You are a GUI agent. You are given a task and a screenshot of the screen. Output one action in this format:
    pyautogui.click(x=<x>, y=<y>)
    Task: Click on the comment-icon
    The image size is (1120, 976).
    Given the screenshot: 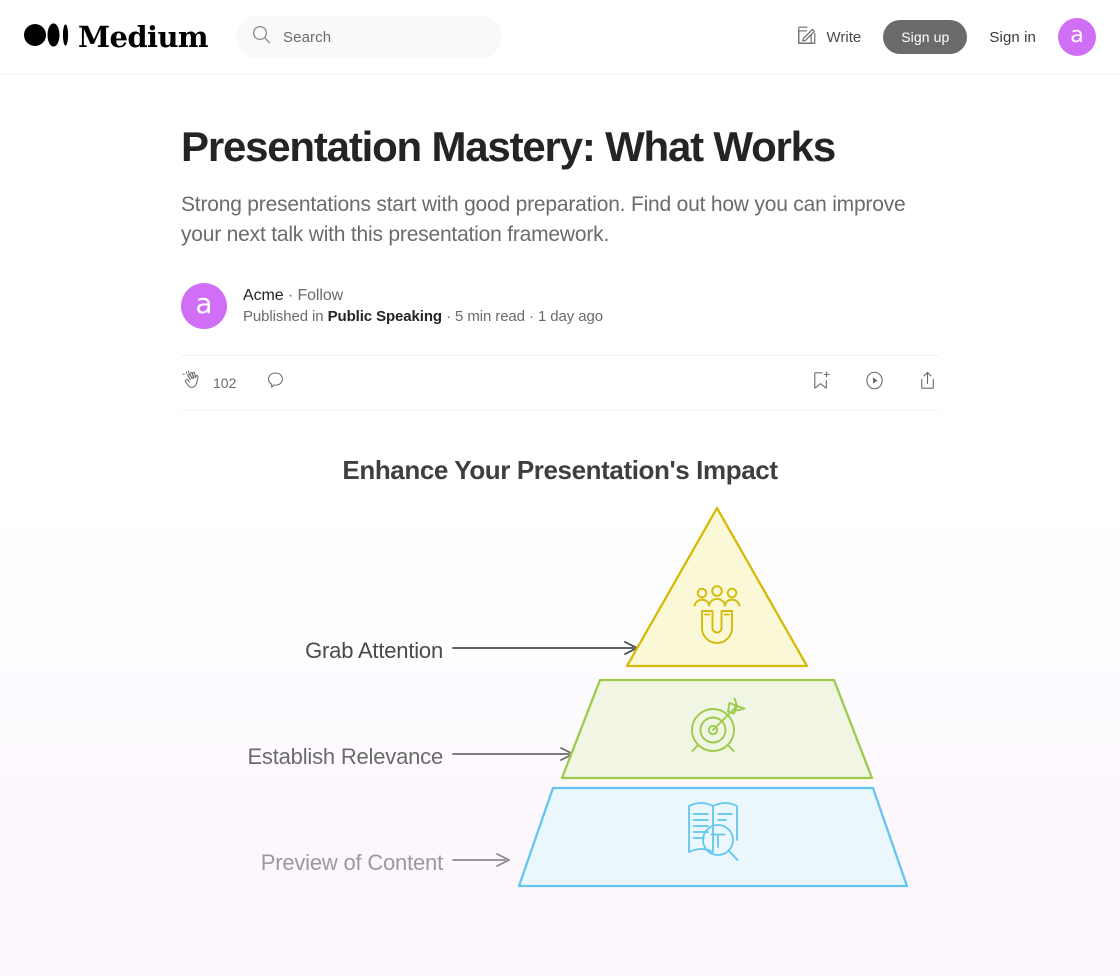 What is the action you would take?
    pyautogui.click(x=275, y=384)
    